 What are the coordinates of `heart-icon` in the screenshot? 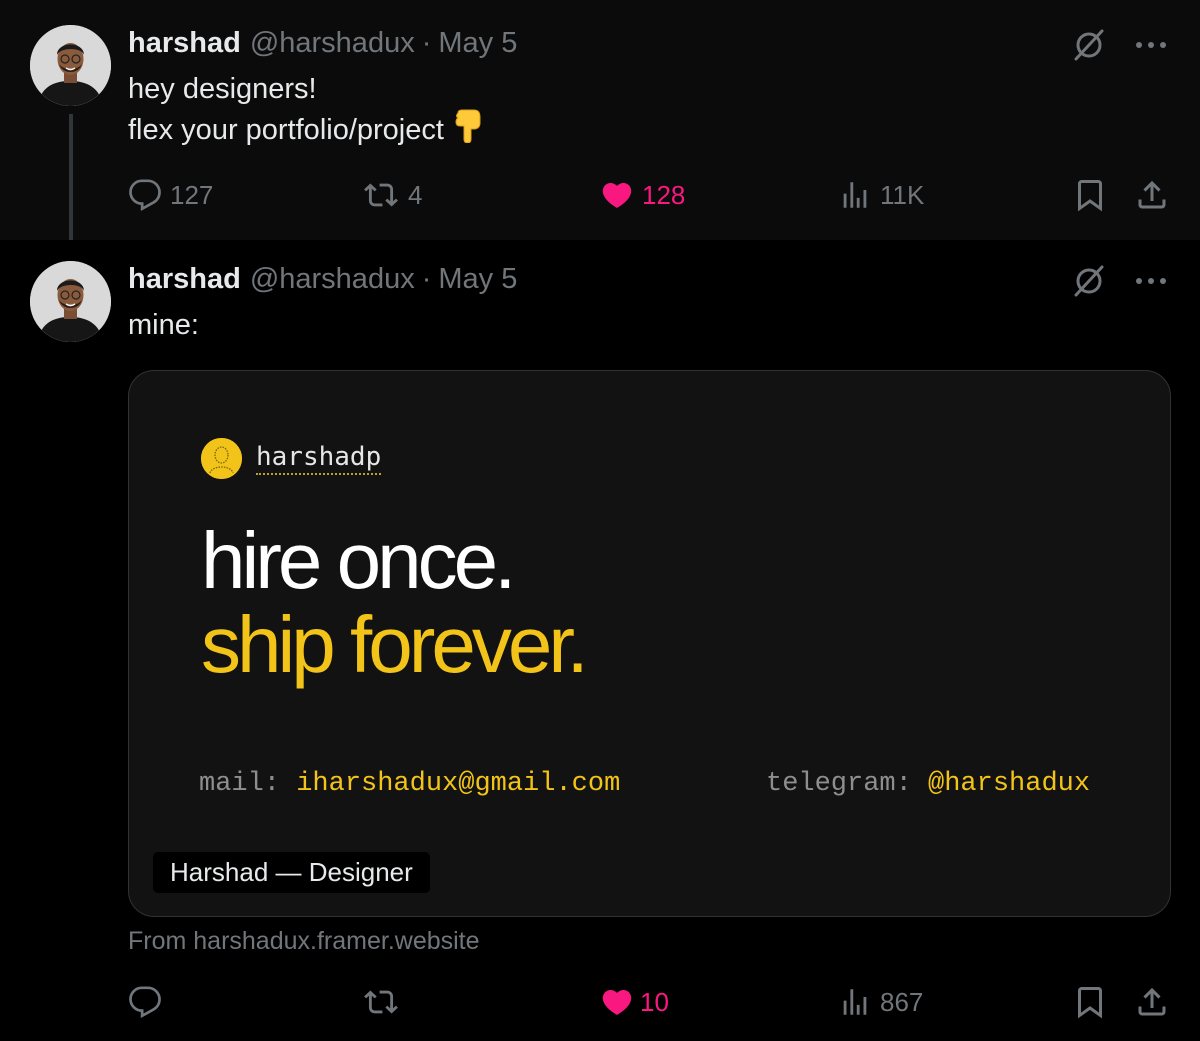 It's located at (617, 1002).